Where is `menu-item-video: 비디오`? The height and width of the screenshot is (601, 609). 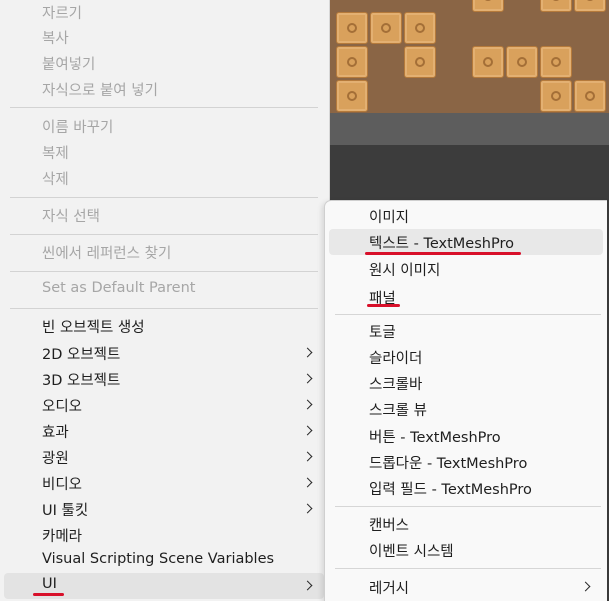 menu-item-video: 비디오 is located at coordinates (164, 483).